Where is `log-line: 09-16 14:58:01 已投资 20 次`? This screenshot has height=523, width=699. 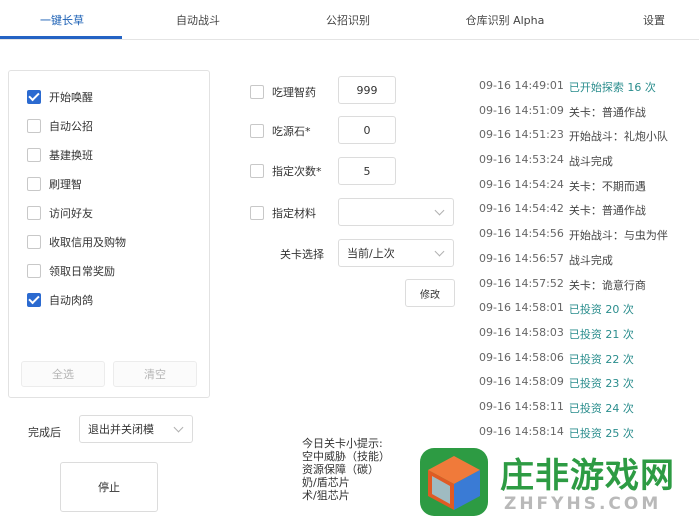 log-line: 09-16 14:58:01 已投资 20 次 is located at coordinates (586, 313).